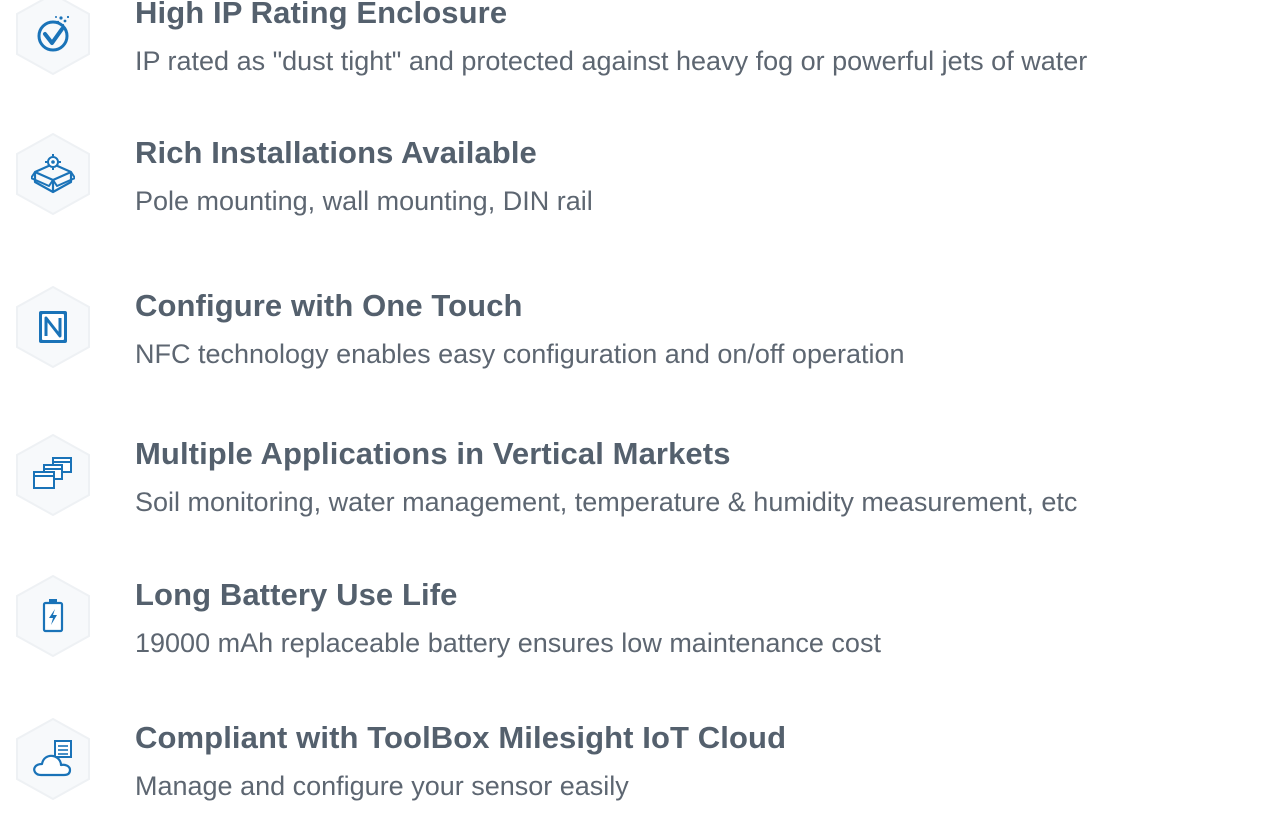 Image resolution: width=1274 pixels, height=835 pixels. I want to click on nfc-icon, so click(53, 327).